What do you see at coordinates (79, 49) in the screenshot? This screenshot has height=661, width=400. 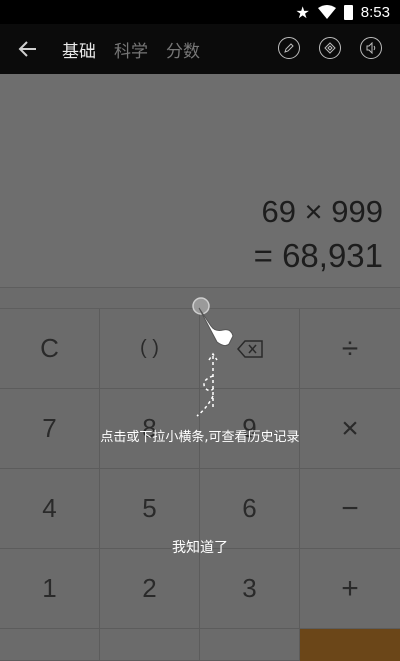 I see `tab-basic: 基础` at bounding box center [79, 49].